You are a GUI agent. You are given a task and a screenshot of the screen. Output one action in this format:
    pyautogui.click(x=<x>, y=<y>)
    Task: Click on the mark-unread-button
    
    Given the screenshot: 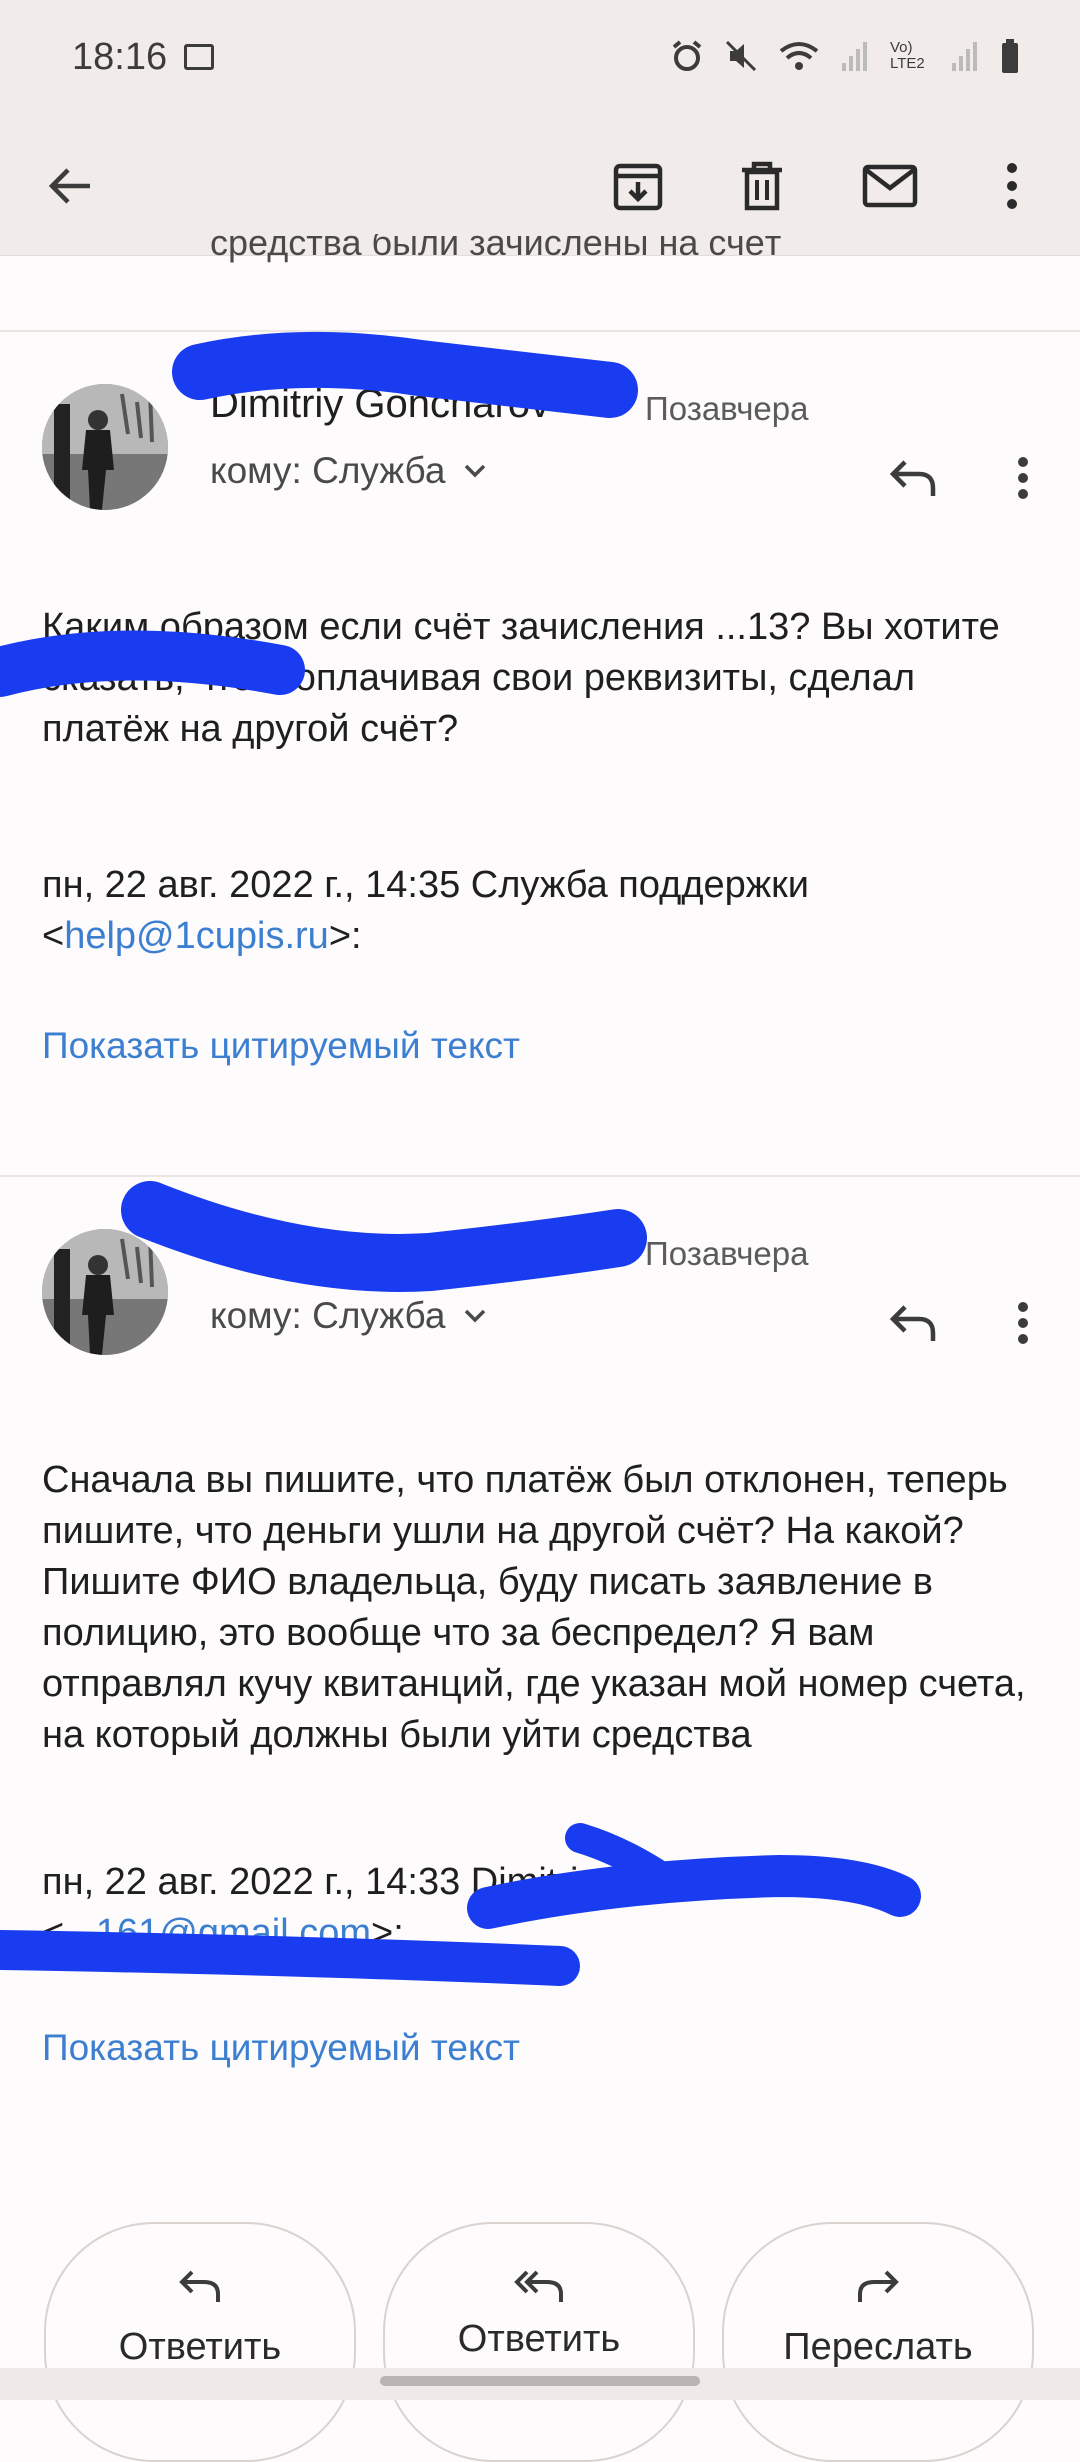 What is the action you would take?
    pyautogui.click(x=890, y=186)
    